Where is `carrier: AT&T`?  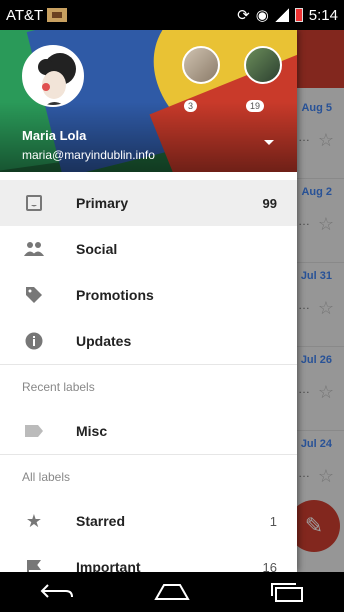
carrier: AT&T is located at coordinates (37, 15).